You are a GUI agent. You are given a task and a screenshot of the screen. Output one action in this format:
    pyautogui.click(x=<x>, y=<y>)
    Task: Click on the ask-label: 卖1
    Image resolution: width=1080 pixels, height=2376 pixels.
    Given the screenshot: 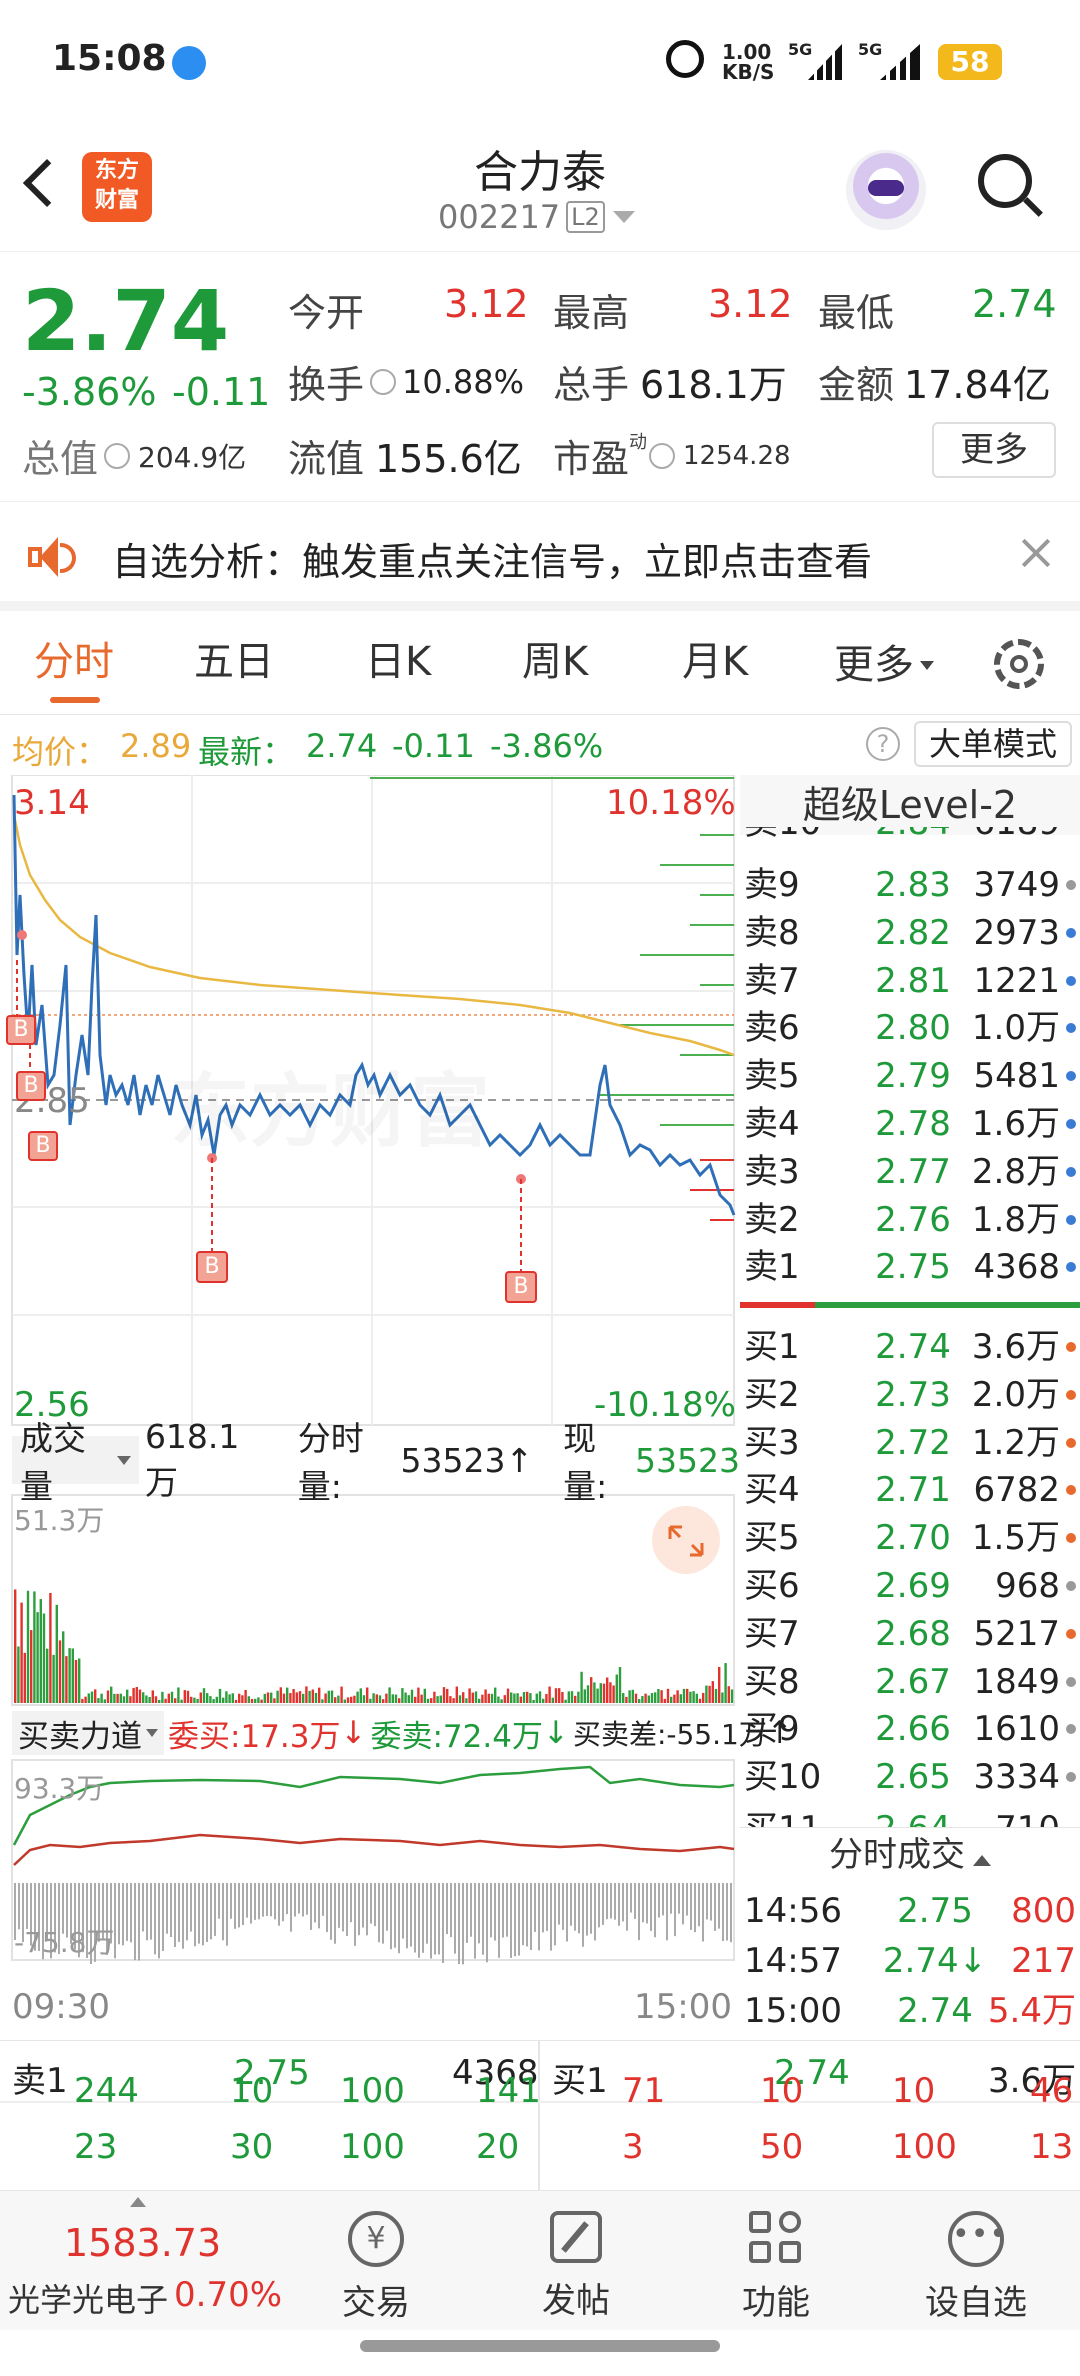 What is the action you would take?
    pyautogui.click(x=772, y=1267)
    